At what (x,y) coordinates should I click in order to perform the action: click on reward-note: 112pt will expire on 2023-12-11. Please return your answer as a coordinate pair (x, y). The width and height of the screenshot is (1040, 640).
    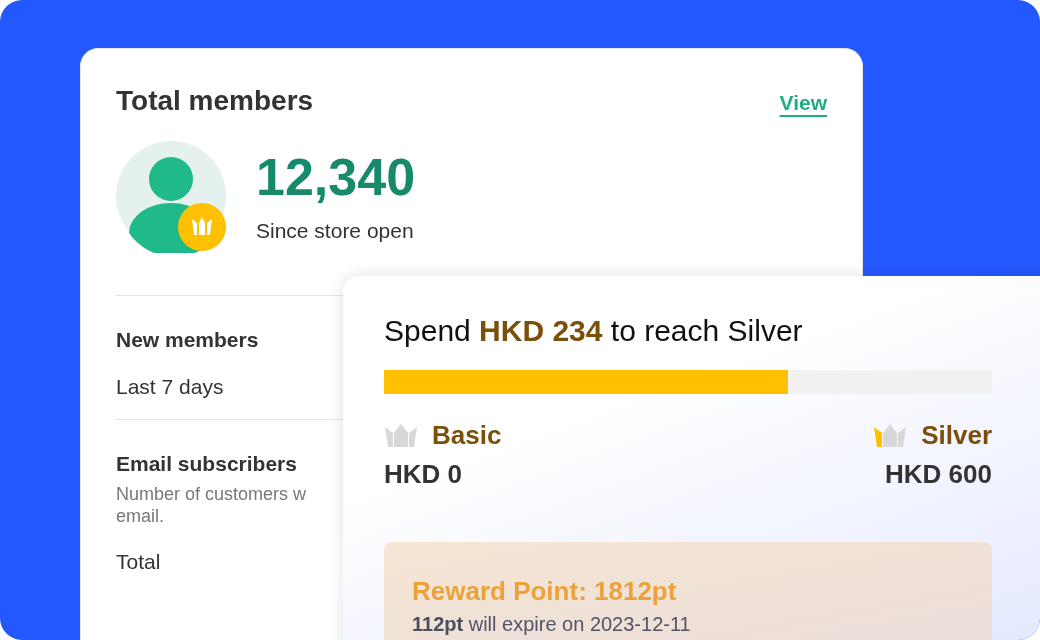
    Looking at the image, I should click on (552, 624).